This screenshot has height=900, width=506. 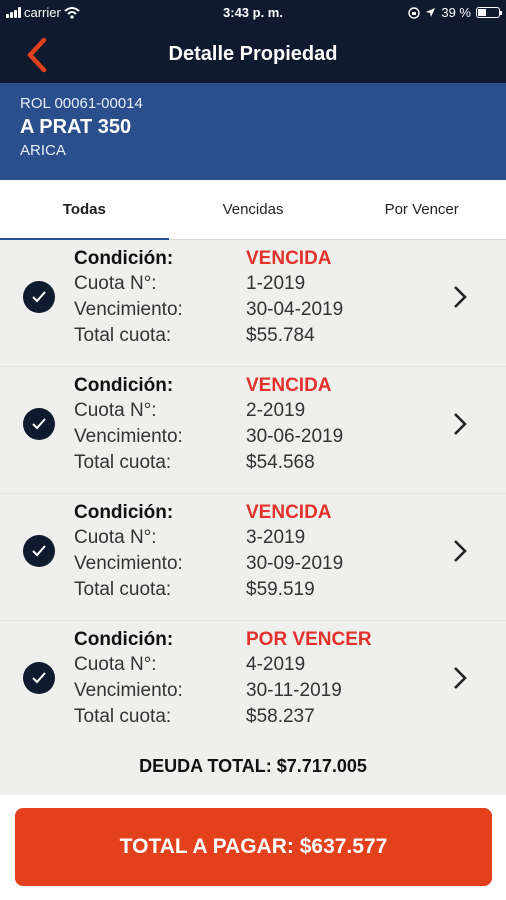 I want to click on location-arrow-icon, so click(x=431, y=12).